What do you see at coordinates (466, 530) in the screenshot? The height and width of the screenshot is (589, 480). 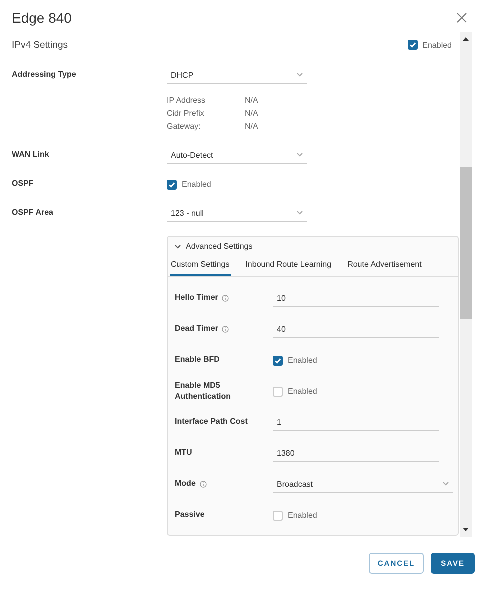 I see `triangle-down-icon` at bounding box center [466, 530].